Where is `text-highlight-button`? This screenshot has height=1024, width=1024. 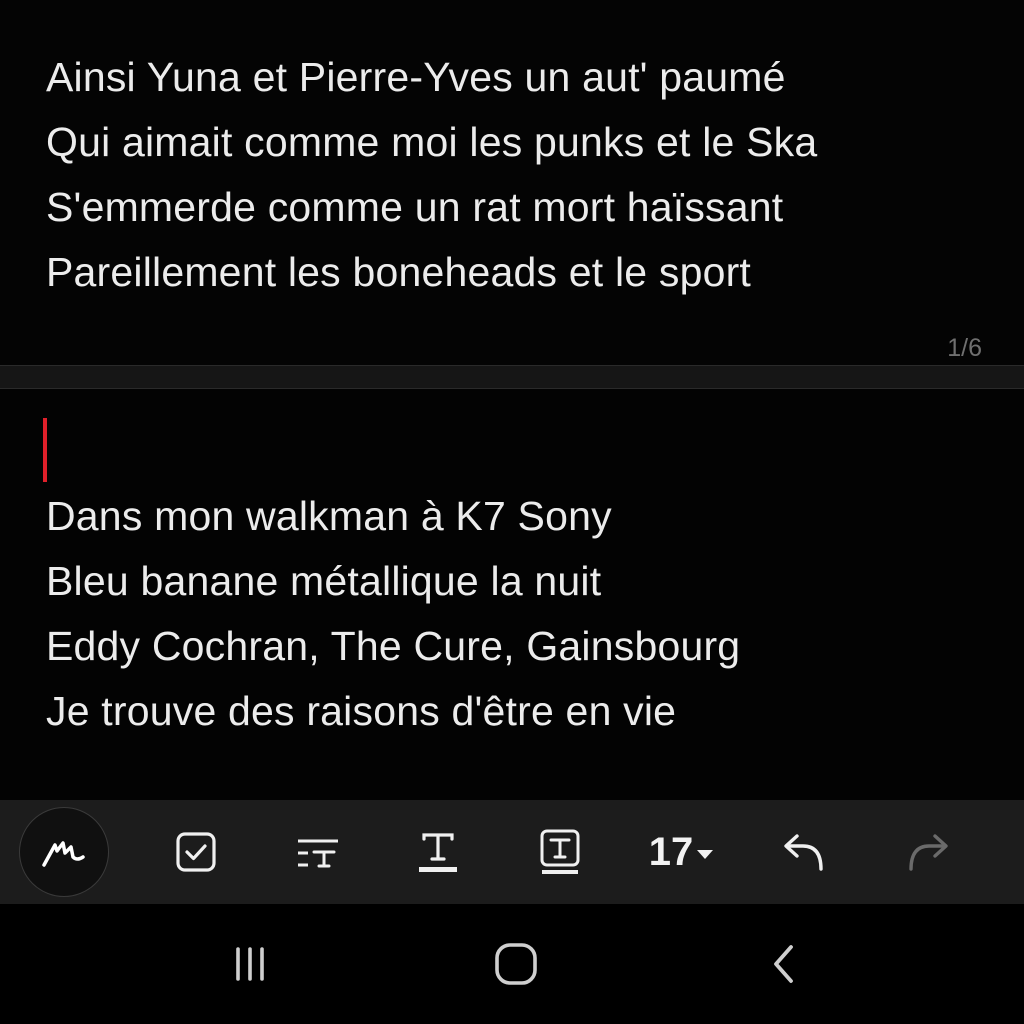 text-highlight-button is located at coordinates (560, 852).